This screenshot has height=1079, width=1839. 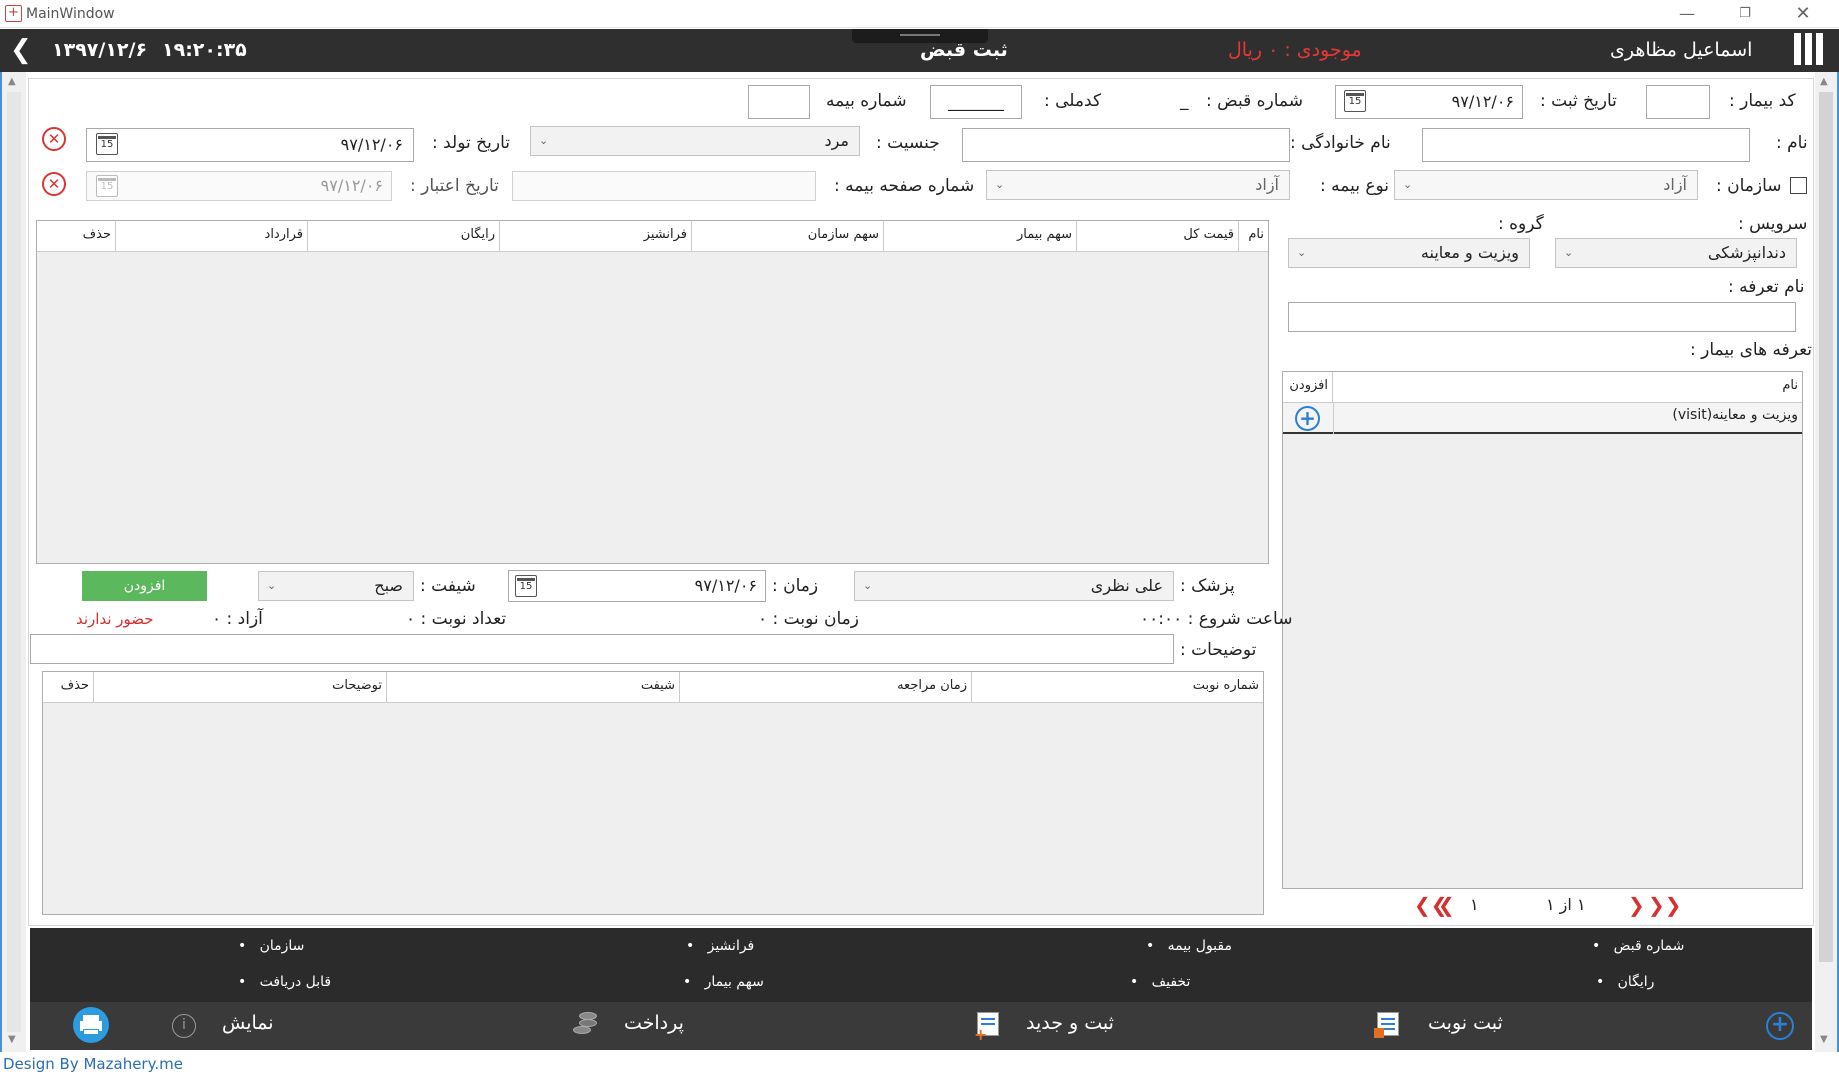 What do you see at coordinates (1307, 387) in the screenshot?
I see `column-header: افزودن` at bounding box center [1307, 387].